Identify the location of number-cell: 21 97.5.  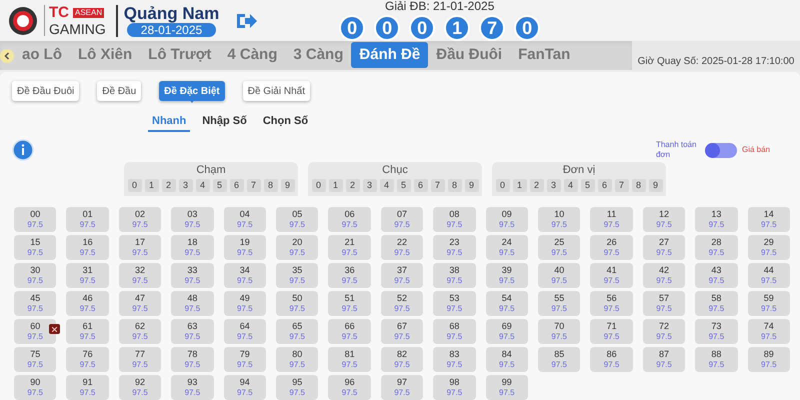
(349, 247).